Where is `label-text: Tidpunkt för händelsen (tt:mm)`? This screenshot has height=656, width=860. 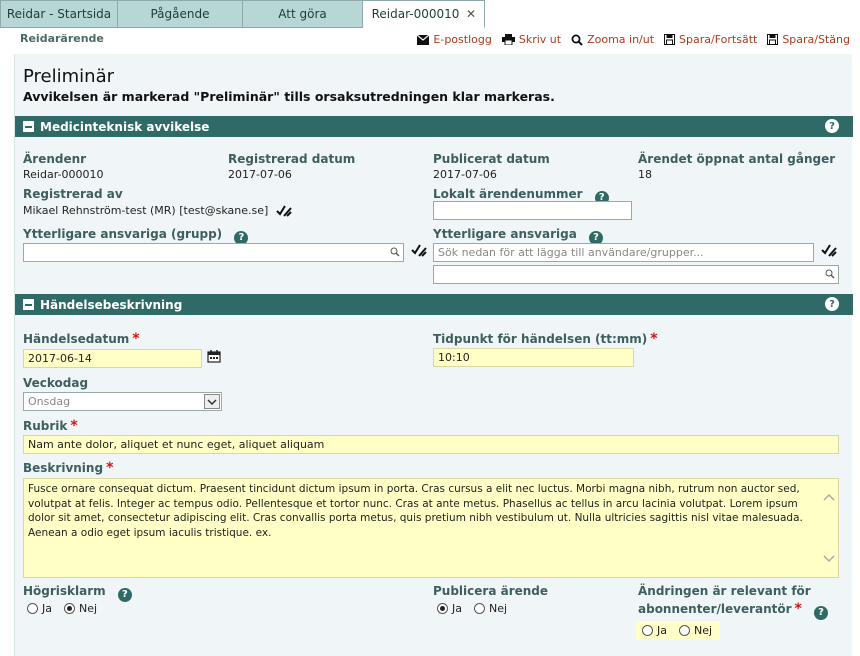 label-text: Tidpunkt för händelsen (tt:mm) is located at coordinates (540, 339).